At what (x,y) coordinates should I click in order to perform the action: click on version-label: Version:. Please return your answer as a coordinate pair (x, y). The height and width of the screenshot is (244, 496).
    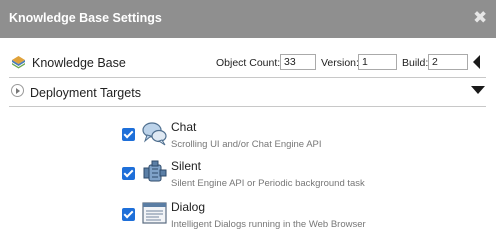
    Looking at the image, I should click on (340, 63).